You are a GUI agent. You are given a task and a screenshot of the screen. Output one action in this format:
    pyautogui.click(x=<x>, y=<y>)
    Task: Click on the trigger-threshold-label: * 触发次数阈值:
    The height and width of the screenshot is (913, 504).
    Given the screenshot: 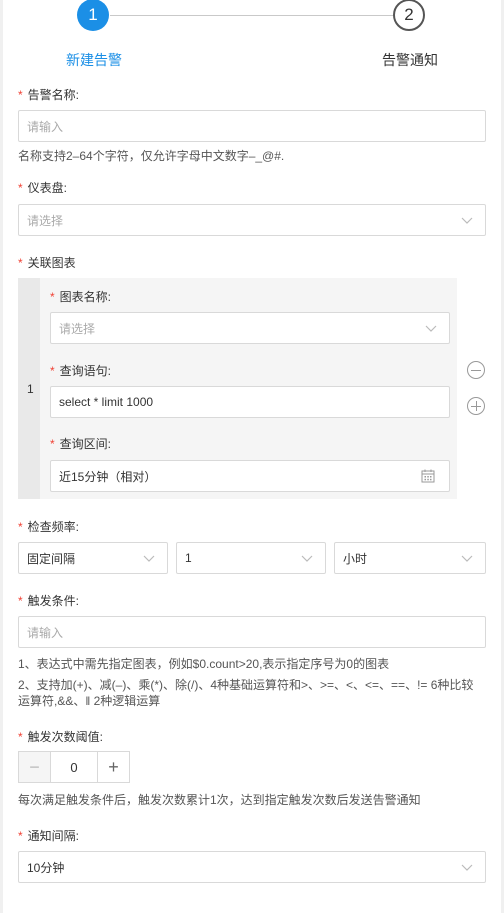 What is the action you would take?
    pyautogui.click(x=61, y=737)
    